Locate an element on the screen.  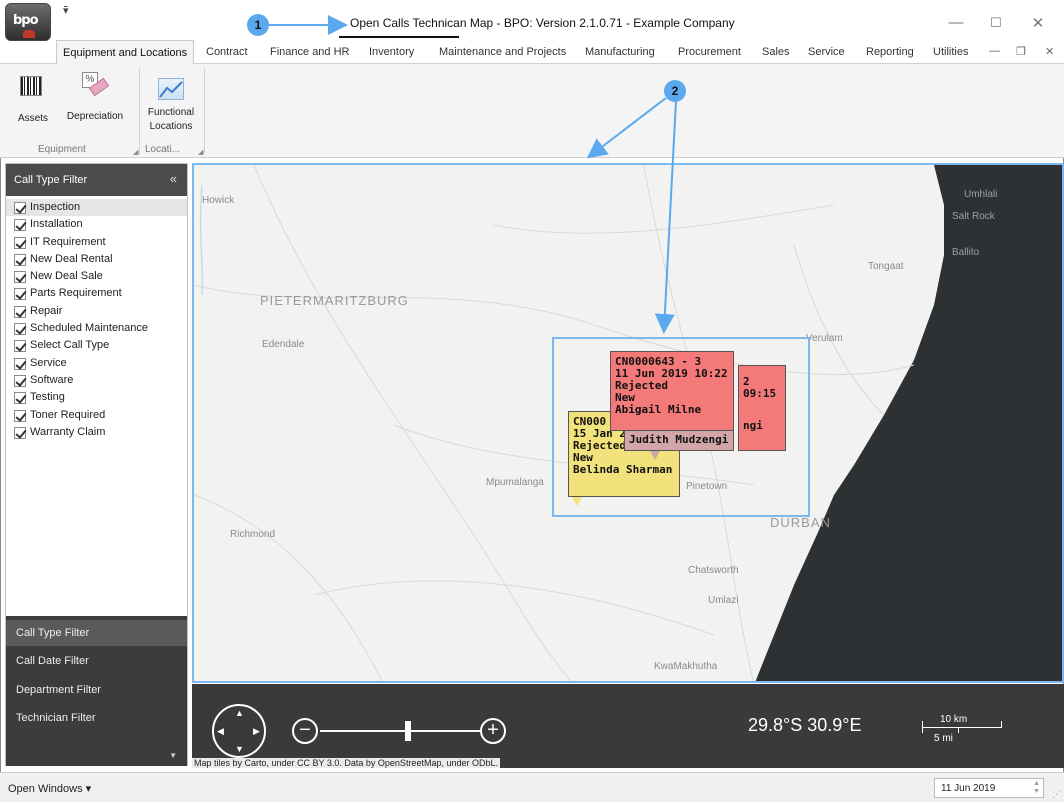
callout-1: 1 is located at coordinates (258, 25).